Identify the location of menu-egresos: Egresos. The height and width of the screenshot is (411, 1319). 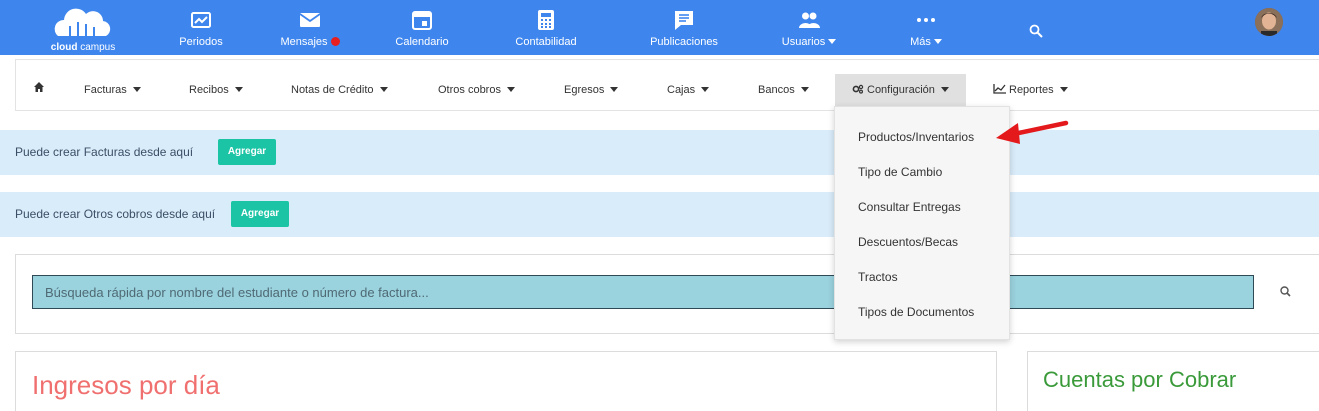
(591, 90).